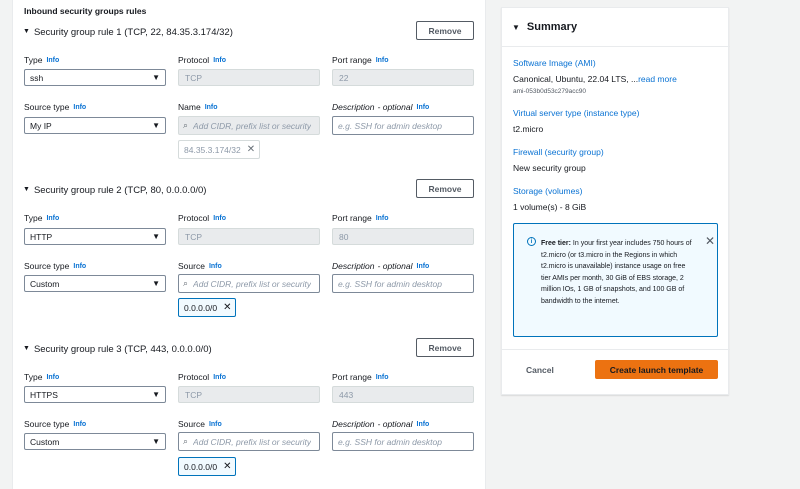 The width and height of the screenshot is (800, 489). I want to click on type-select: HTTPS ▼, so click(95, 394).